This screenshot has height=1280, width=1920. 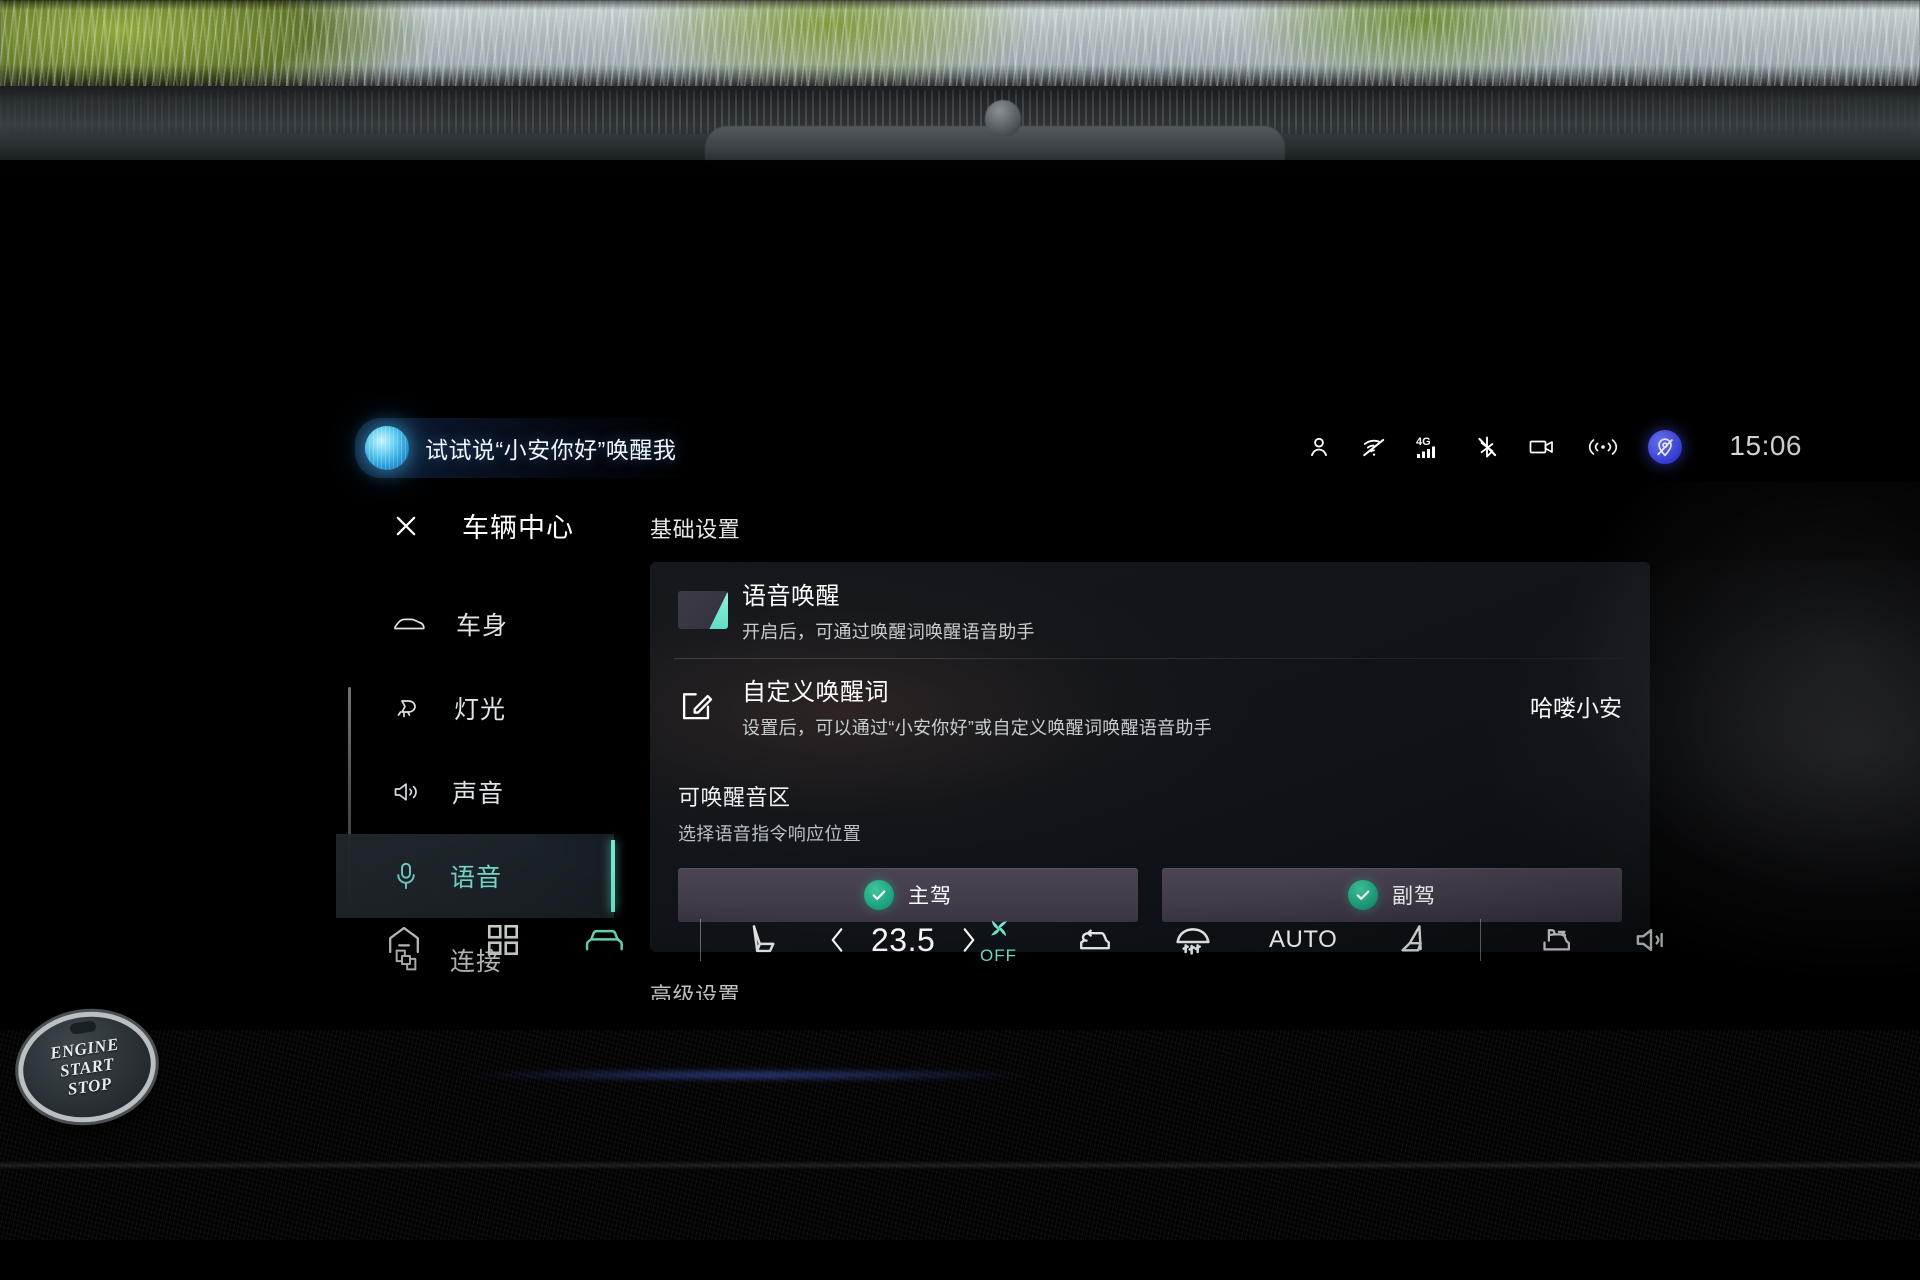 I want to click on signal-4g-icon: 4G, so click(x=1431, y=447).